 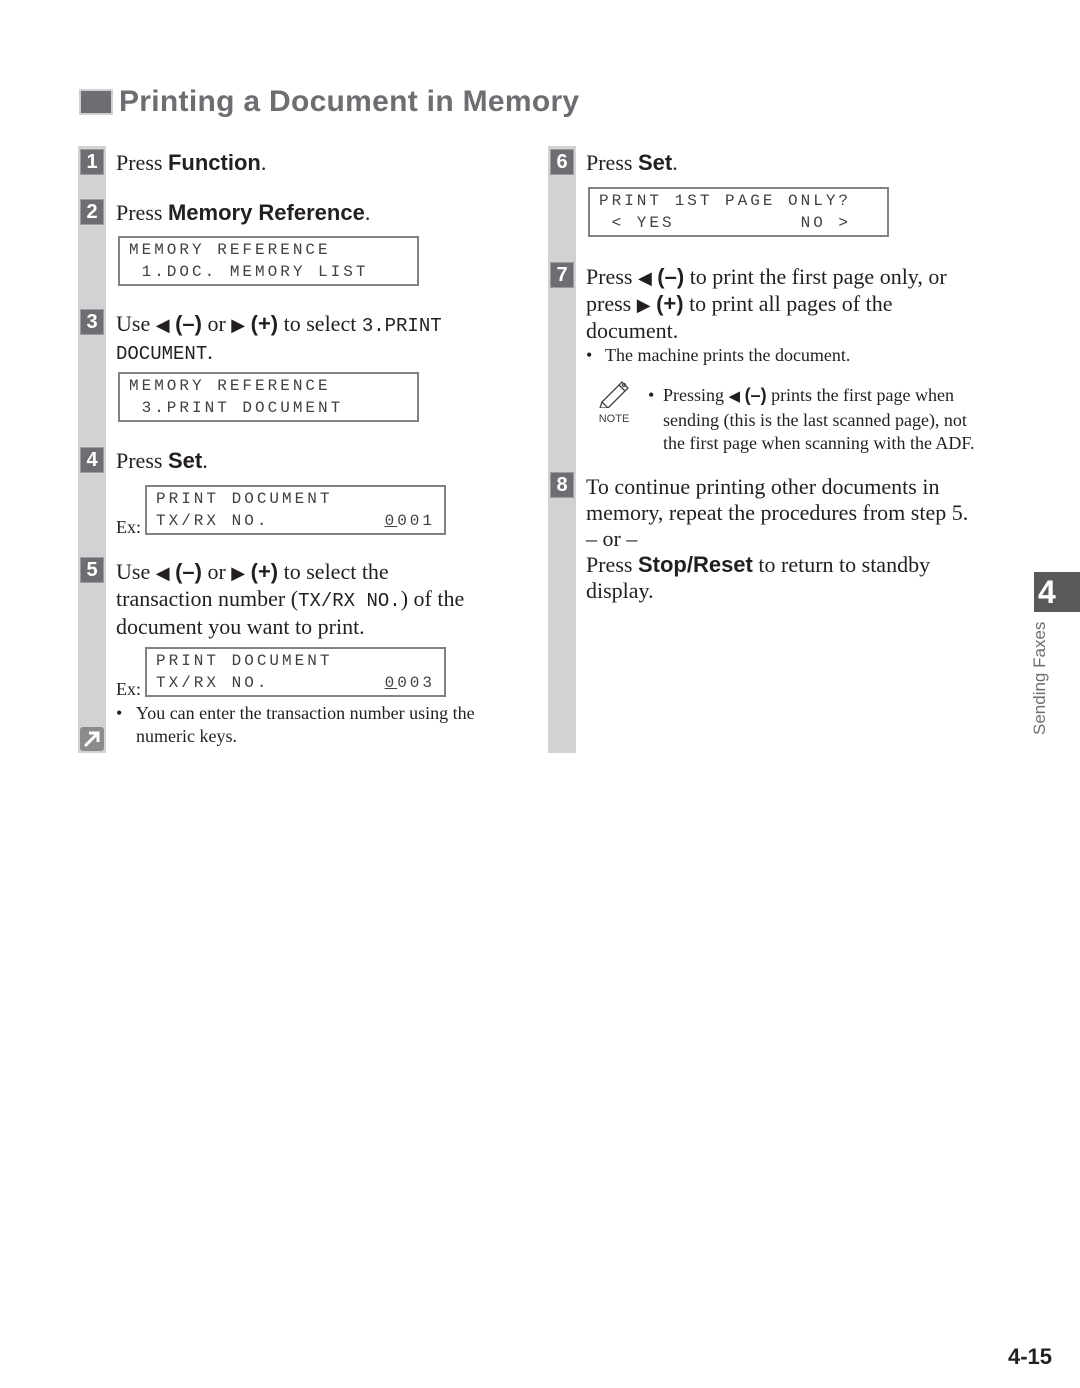 I want to click on lcd-display-step-3: MEMORY REFERENCE 3.PRINT DOCUMENT, so click(x=268, y=397).